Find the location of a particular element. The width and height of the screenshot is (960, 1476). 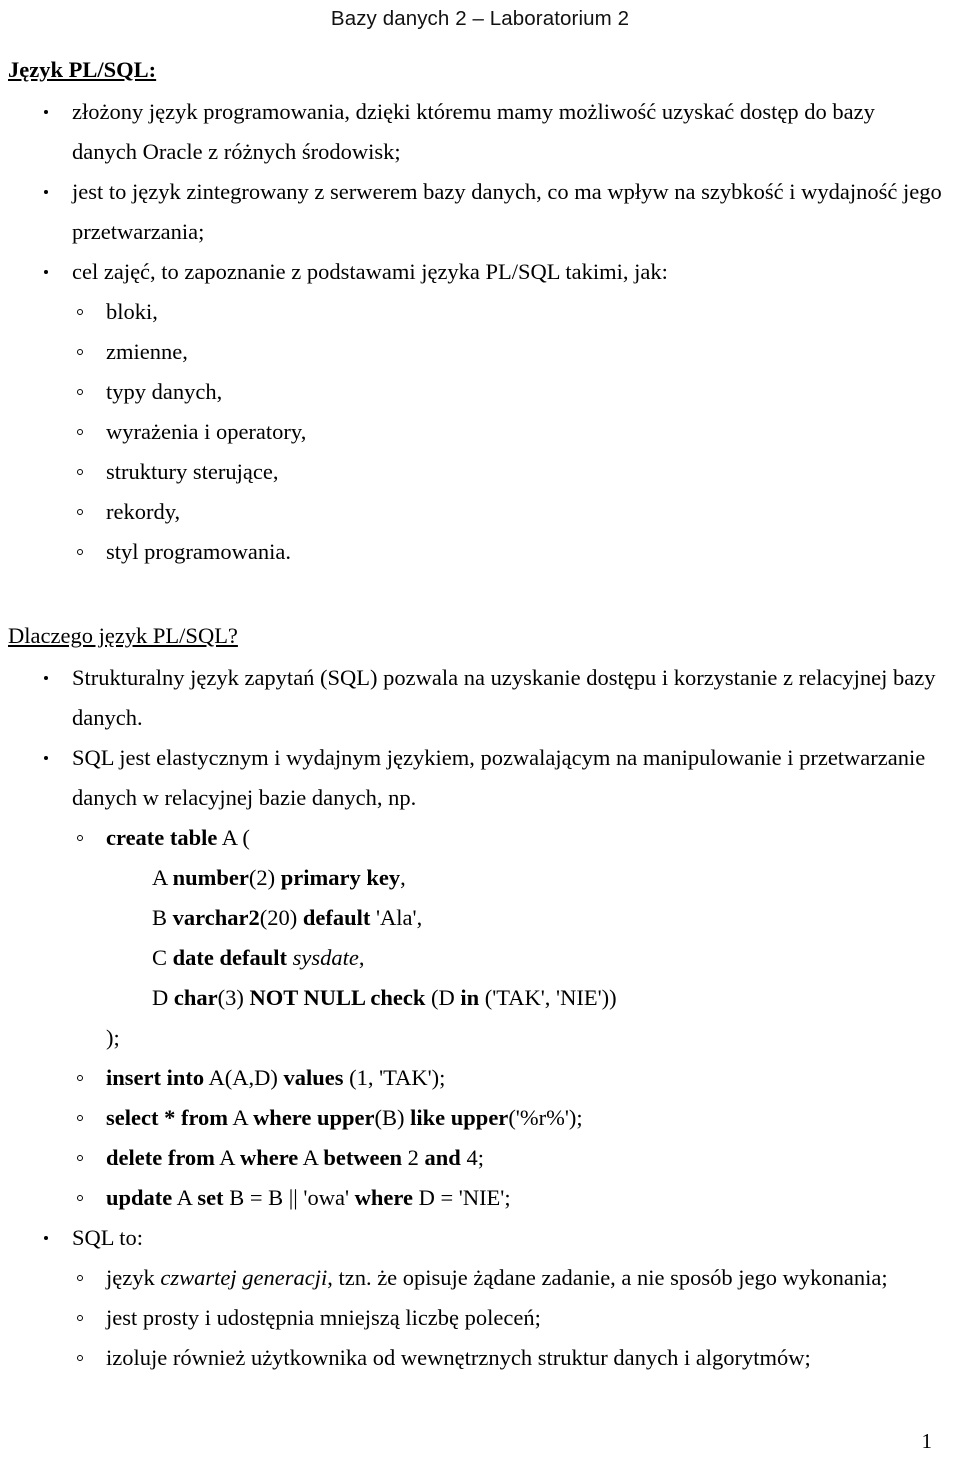

emphasis-text: czwartej generacji is located at coordinates (244, 1277).